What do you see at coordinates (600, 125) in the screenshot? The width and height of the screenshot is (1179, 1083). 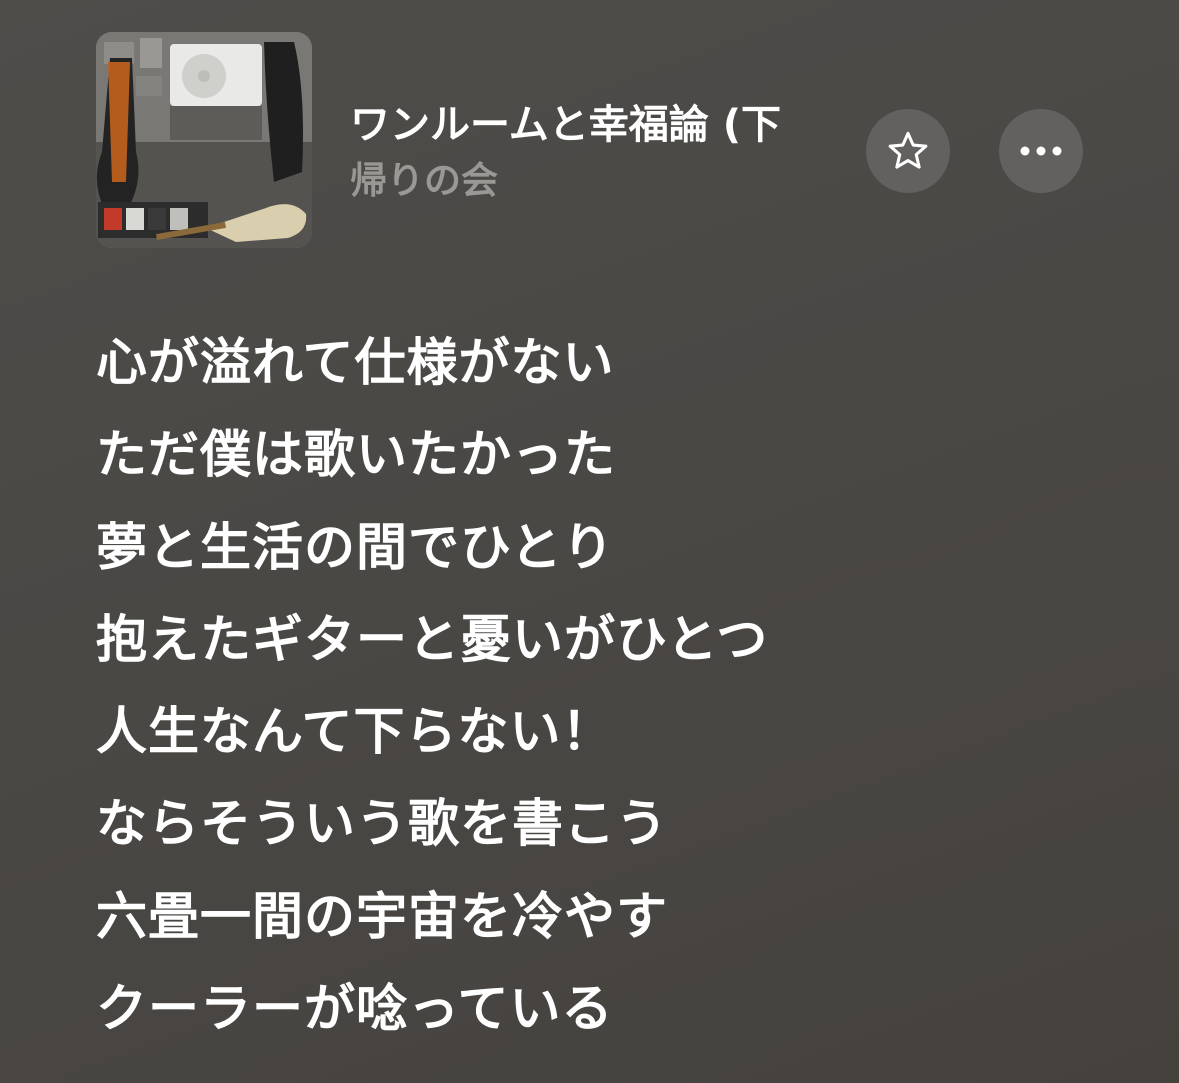 I see `track-title: ワンルームと幸福論 (下` at bounding box center [600, 125].